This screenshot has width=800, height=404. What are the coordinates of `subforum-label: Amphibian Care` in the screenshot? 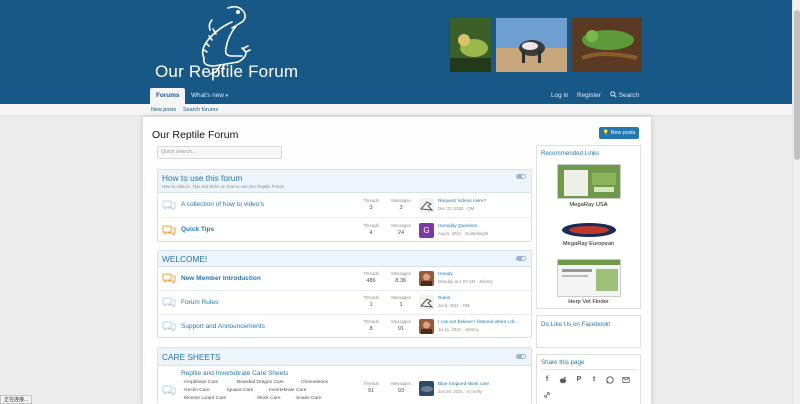 It's located at (201, 382).